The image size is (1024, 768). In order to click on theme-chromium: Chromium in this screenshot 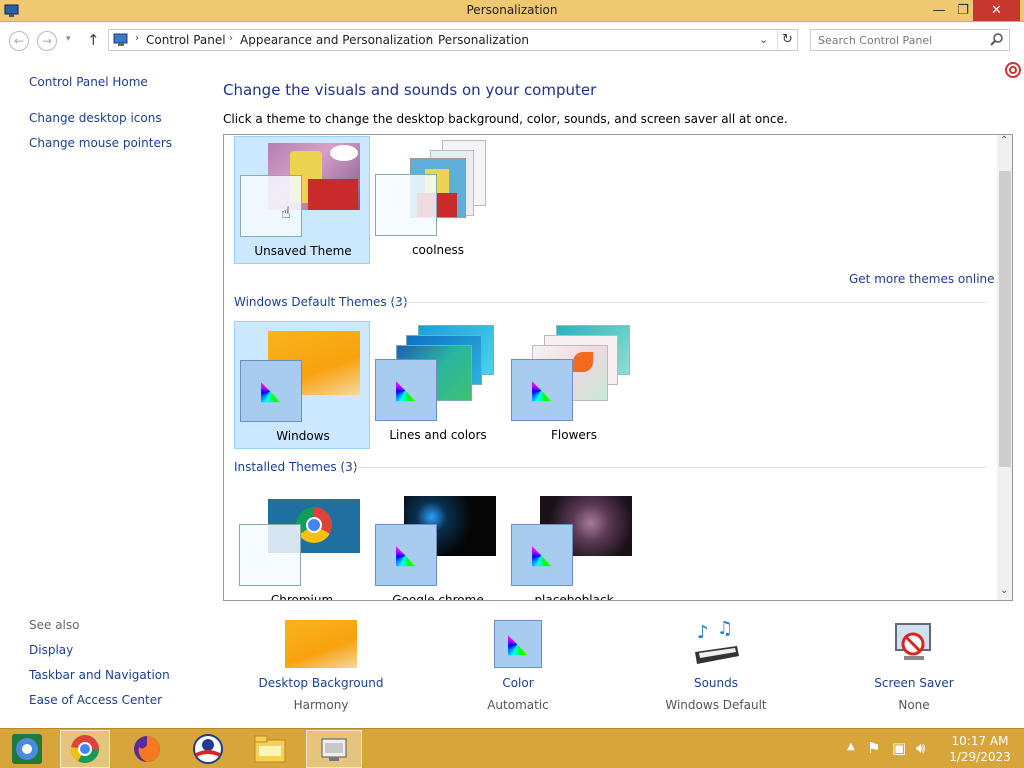, I will do `click(302, 543)`.